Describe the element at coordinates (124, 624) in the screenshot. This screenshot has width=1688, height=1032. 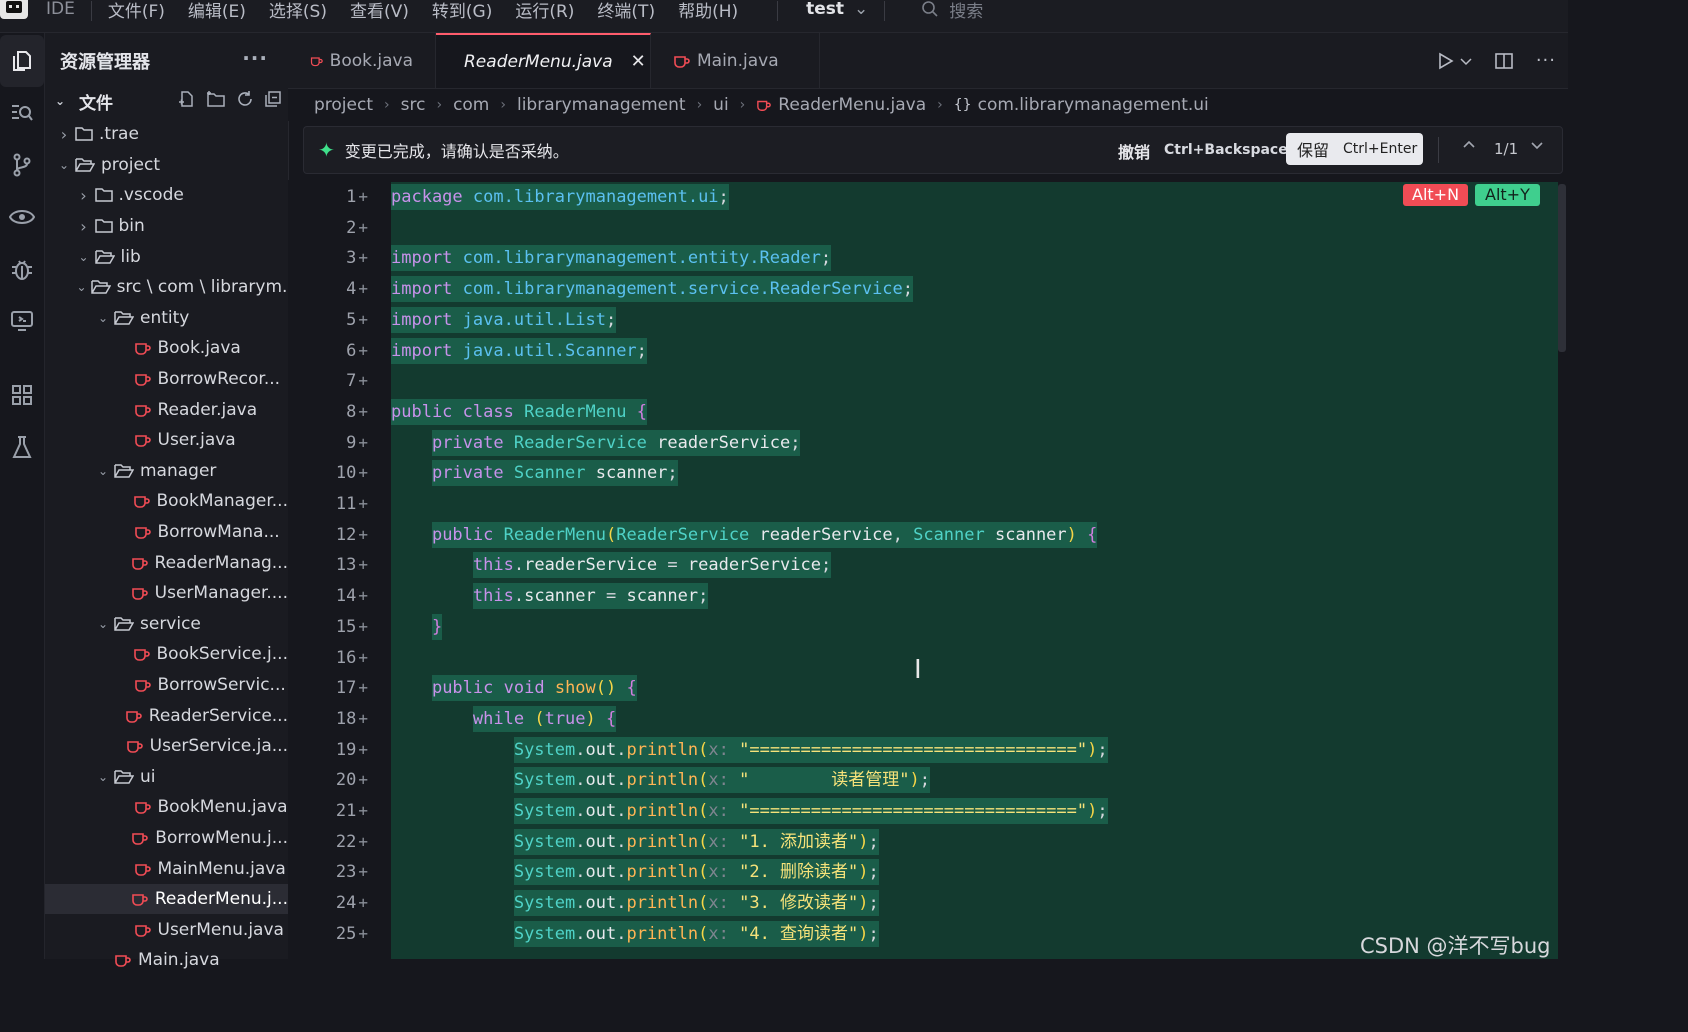
I see `folder-open-icon` at that location.